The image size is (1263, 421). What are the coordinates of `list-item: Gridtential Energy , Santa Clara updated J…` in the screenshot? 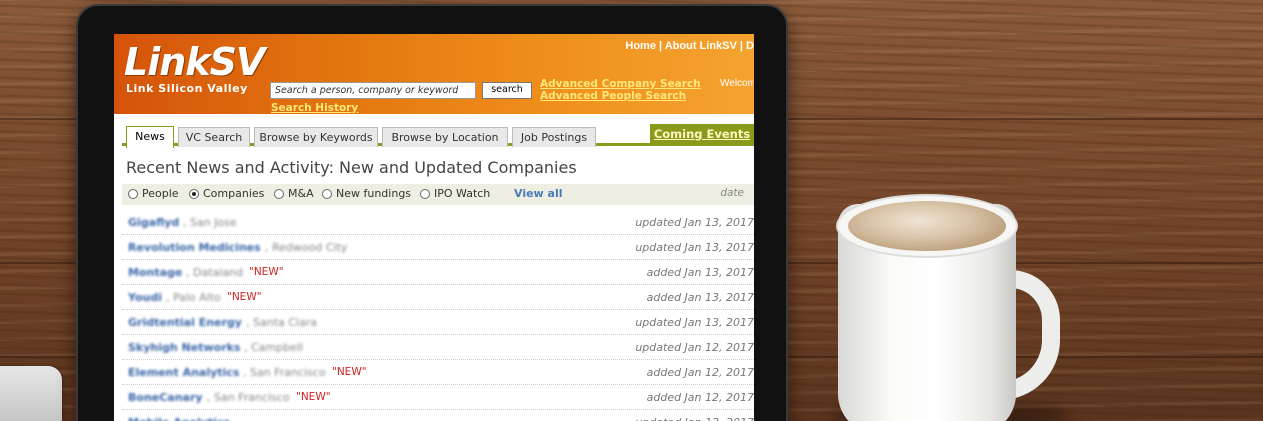 It's located at (438, 322).